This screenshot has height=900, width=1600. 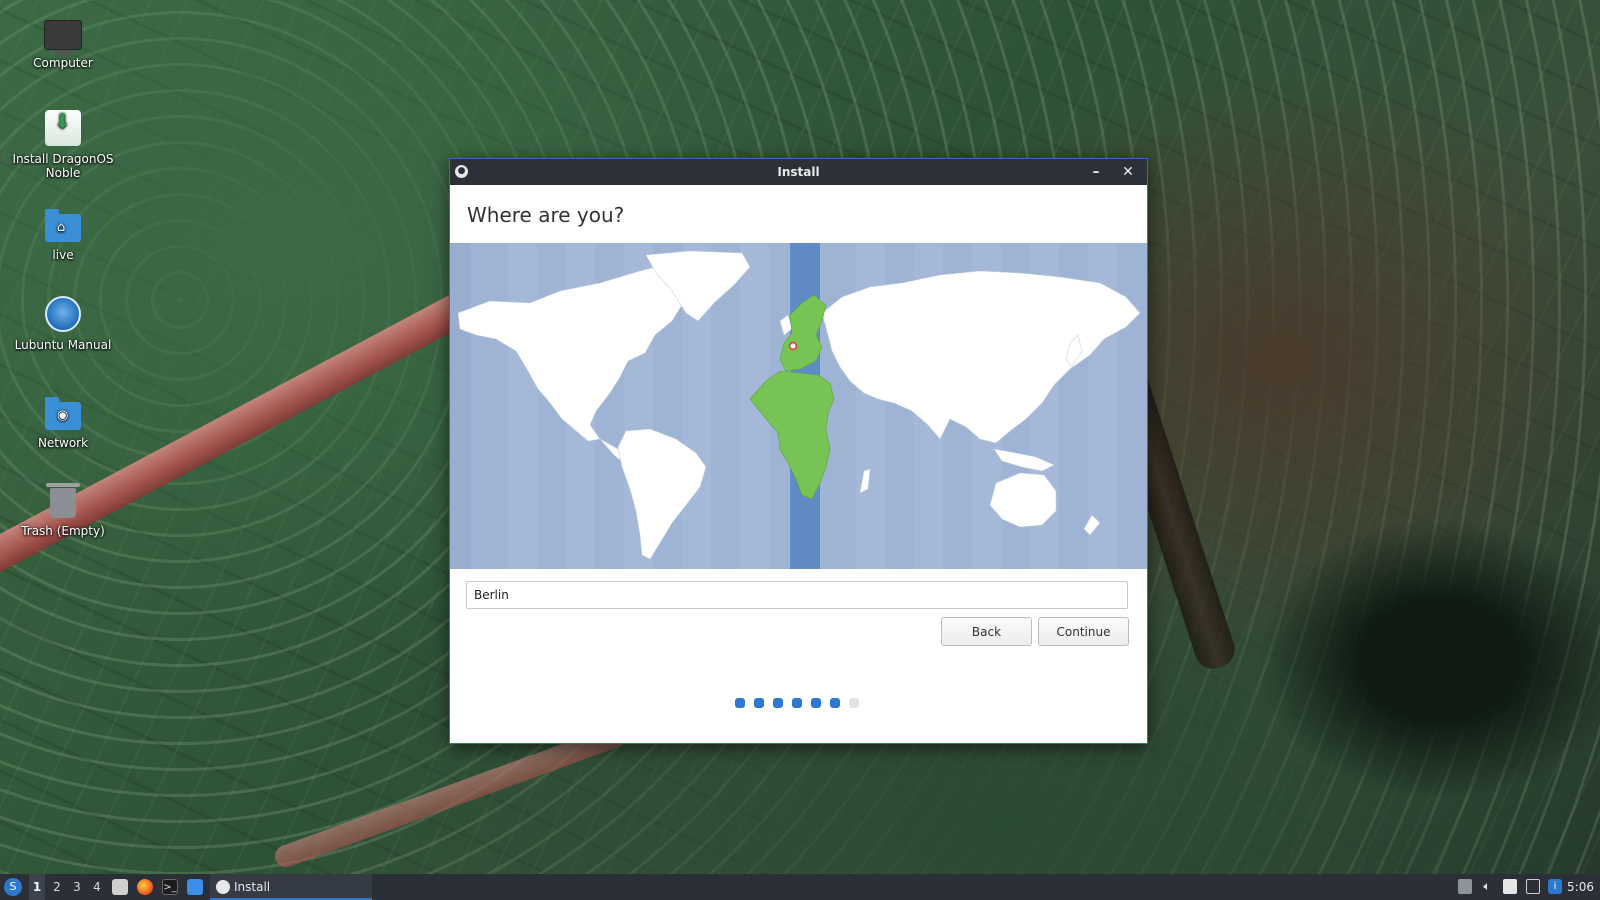 I want to click on start-menu-icon: S, so click(x=13, y=887).